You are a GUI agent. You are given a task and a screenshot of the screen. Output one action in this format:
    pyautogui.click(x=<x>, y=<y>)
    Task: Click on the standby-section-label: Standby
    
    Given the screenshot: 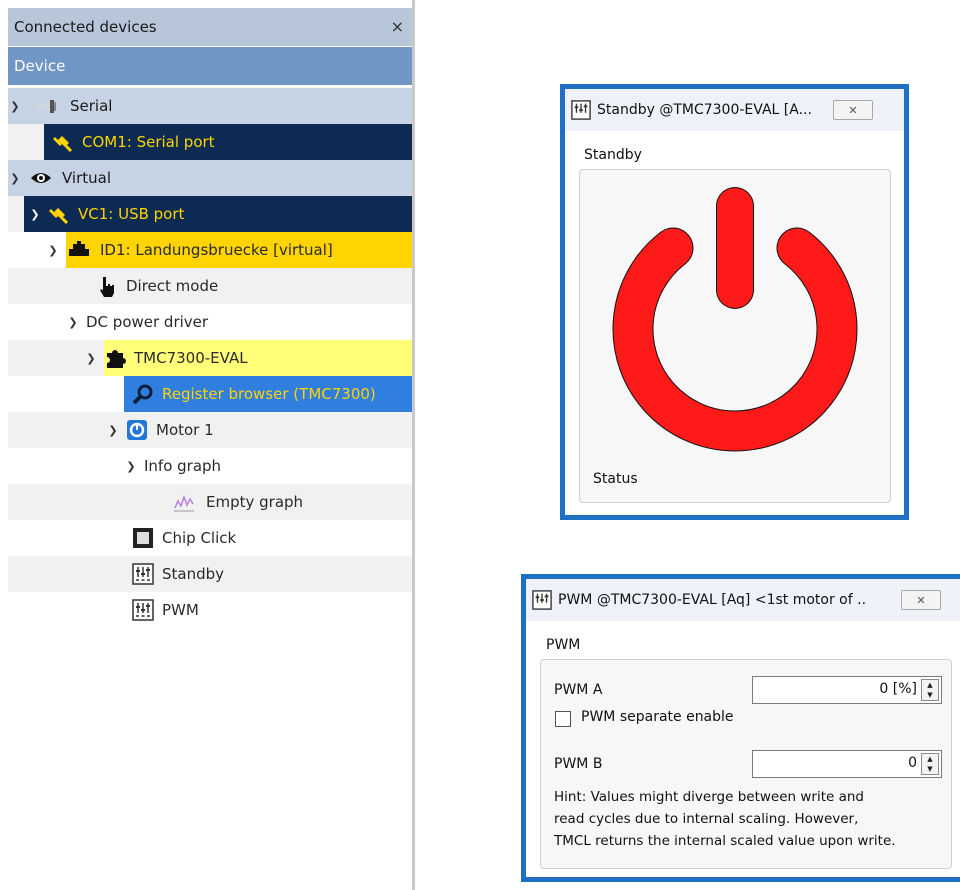 What is the action you would take?
    pyautogui.click(x=613, y=155)
    